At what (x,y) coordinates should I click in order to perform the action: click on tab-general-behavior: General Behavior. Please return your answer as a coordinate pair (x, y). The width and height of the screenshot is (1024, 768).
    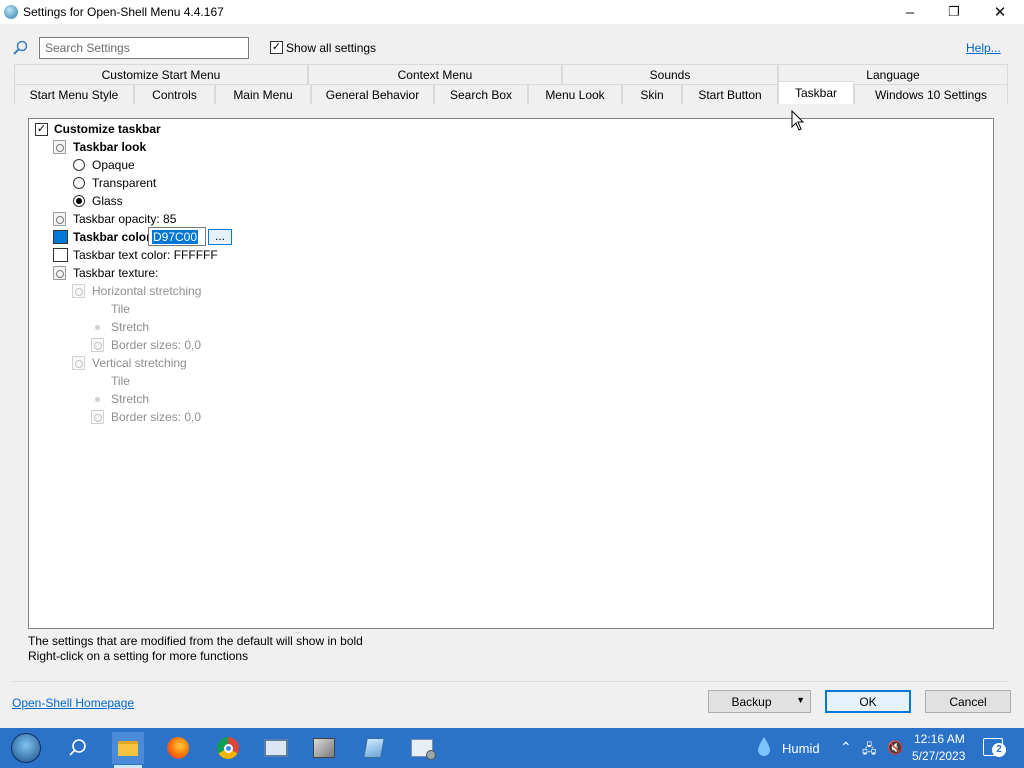
    Looking at the image, I should click on (372, 94).